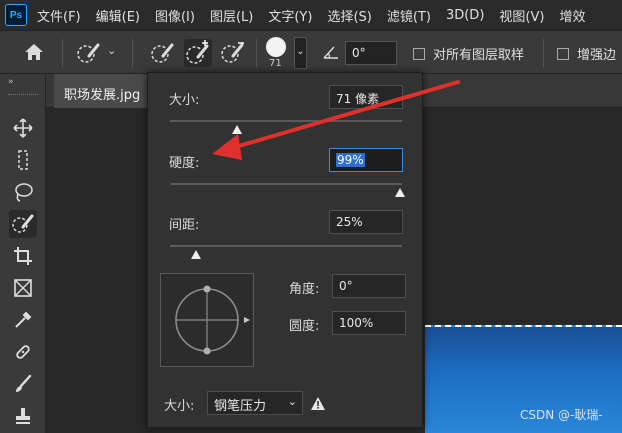  Describe the element at coordinates (572, 15) in the screenshot. I see `menu-plugins: 增效` at that location.